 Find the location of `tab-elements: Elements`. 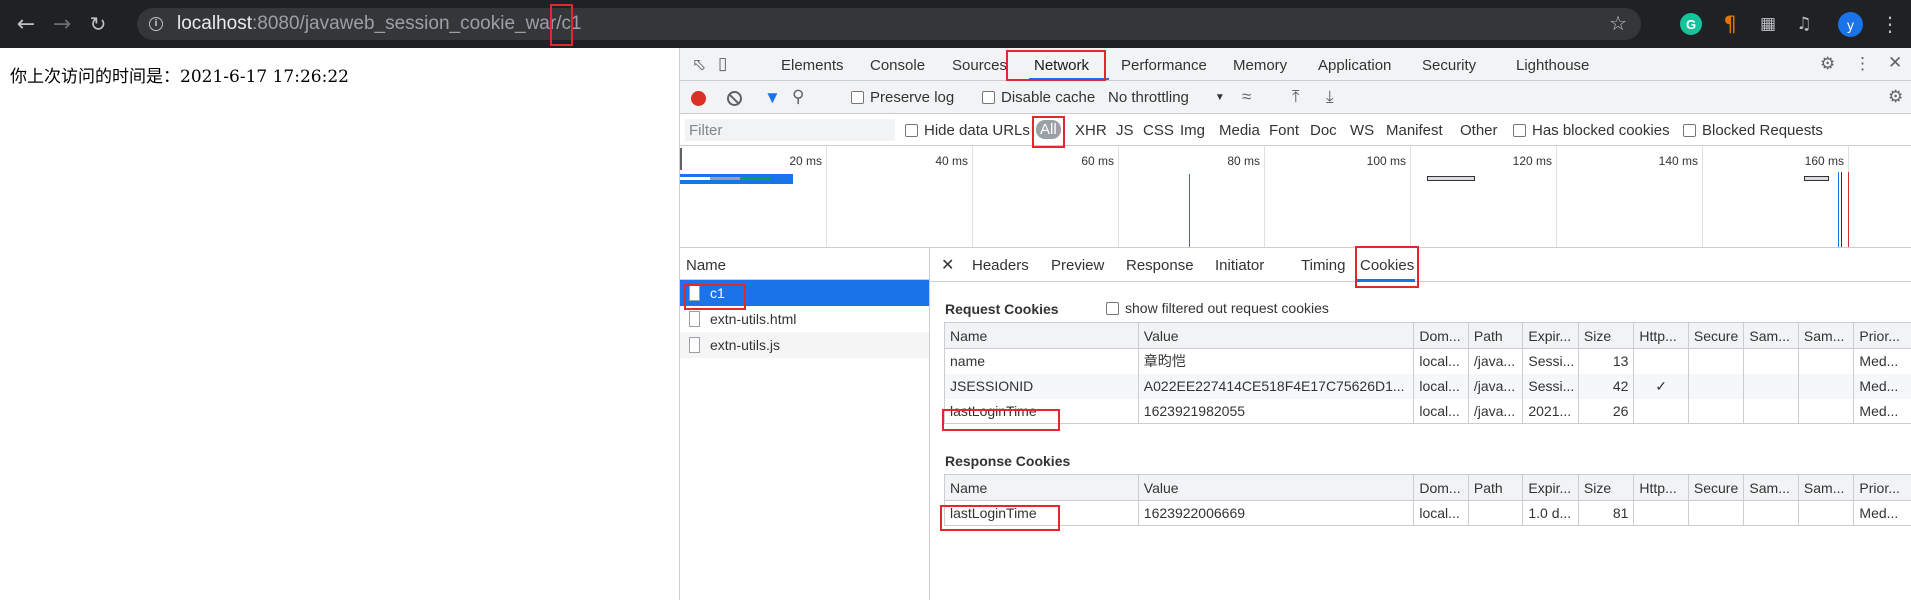

tab-elements: Elements is located at coordinates (812, 65).